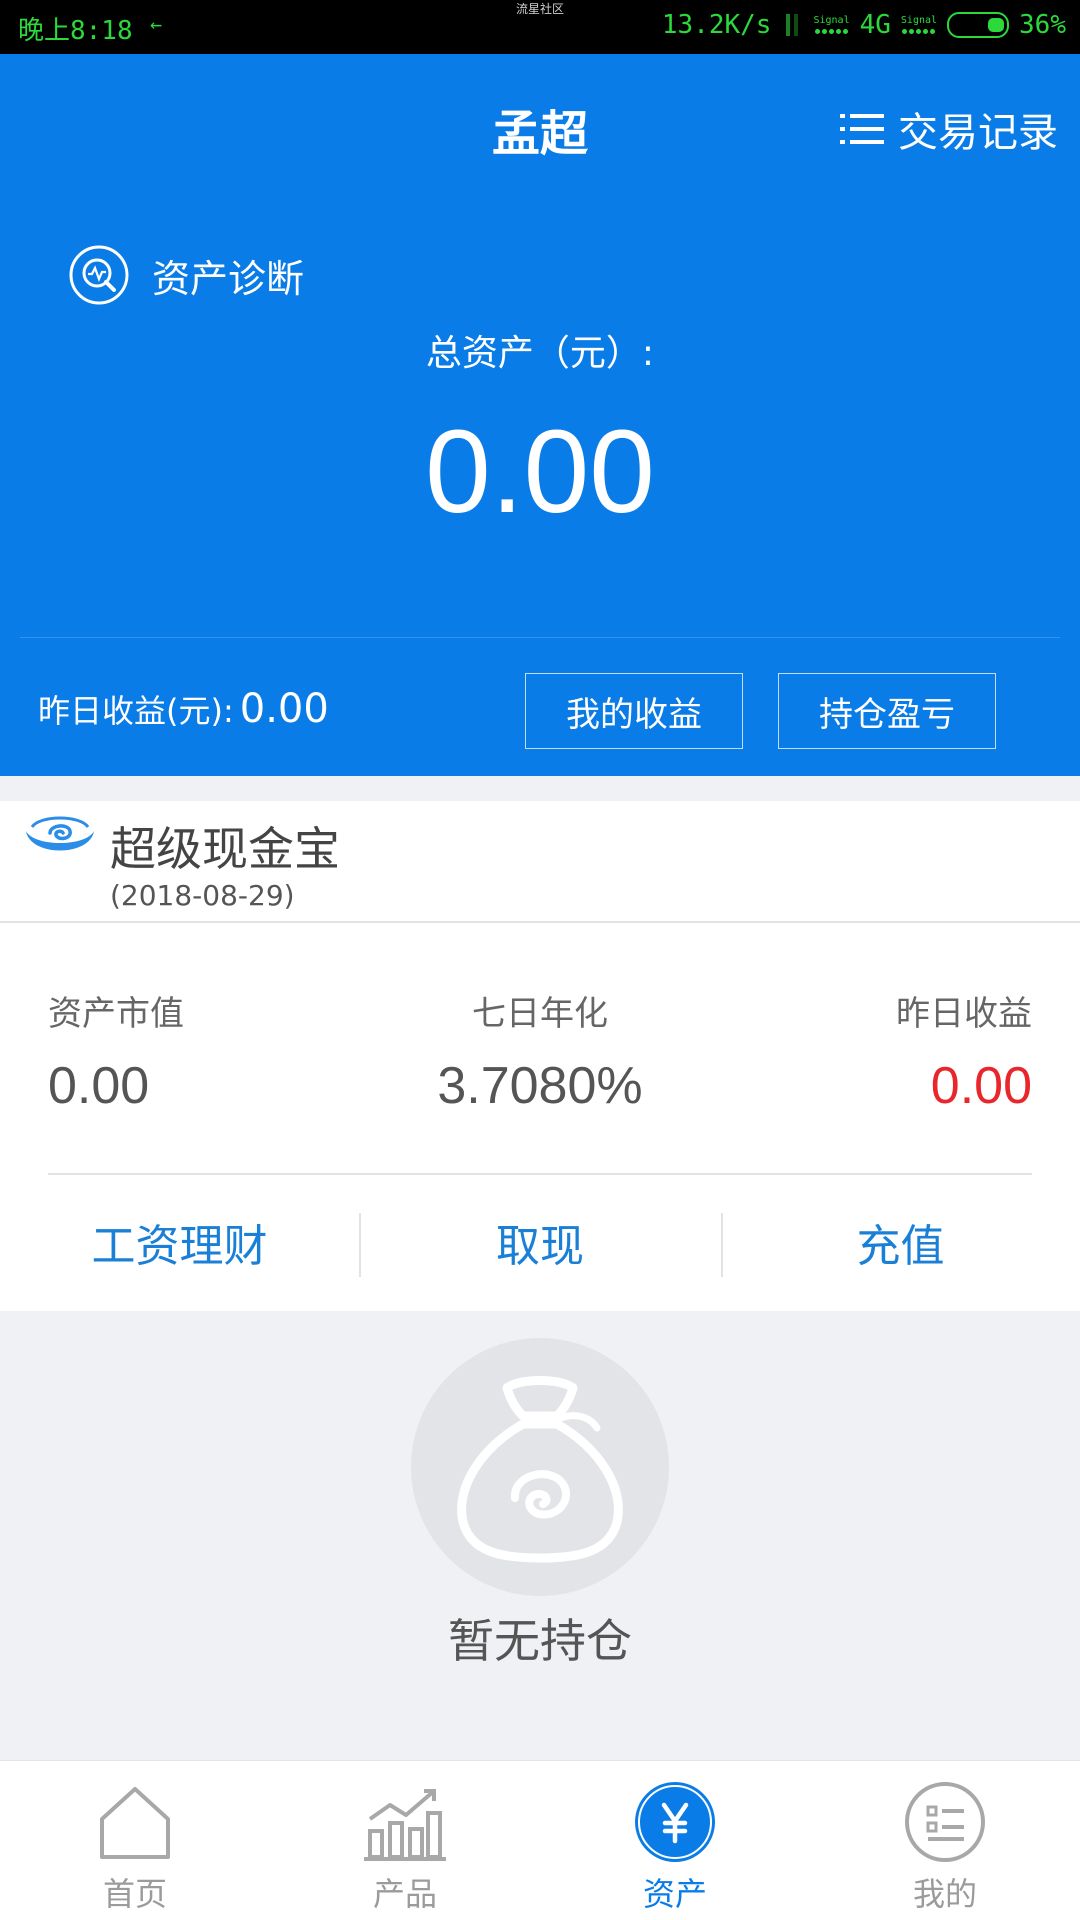 This screenshot has width=1080, height=1920. I want to click on card-divider, so click(540, 922).